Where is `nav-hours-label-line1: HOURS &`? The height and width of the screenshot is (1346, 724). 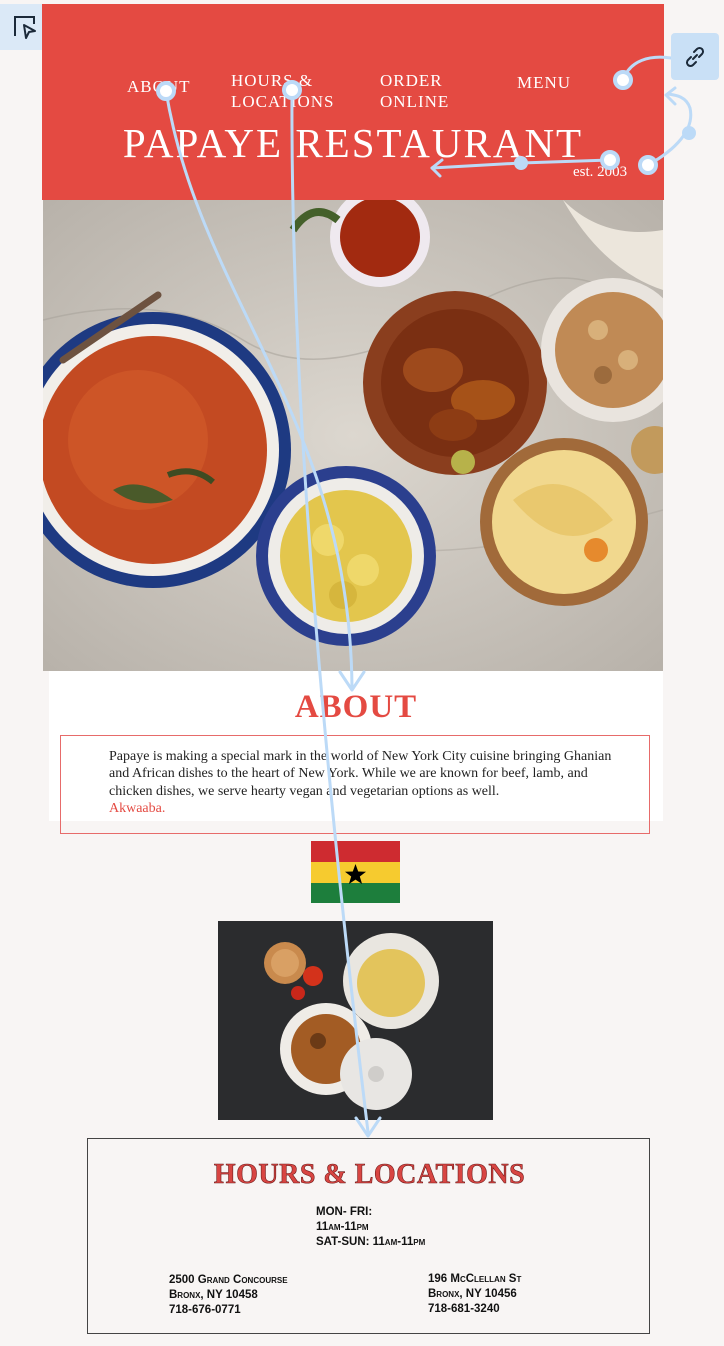
nav-hours-label-line1: HOURS & is located at coordinates (272, 80).